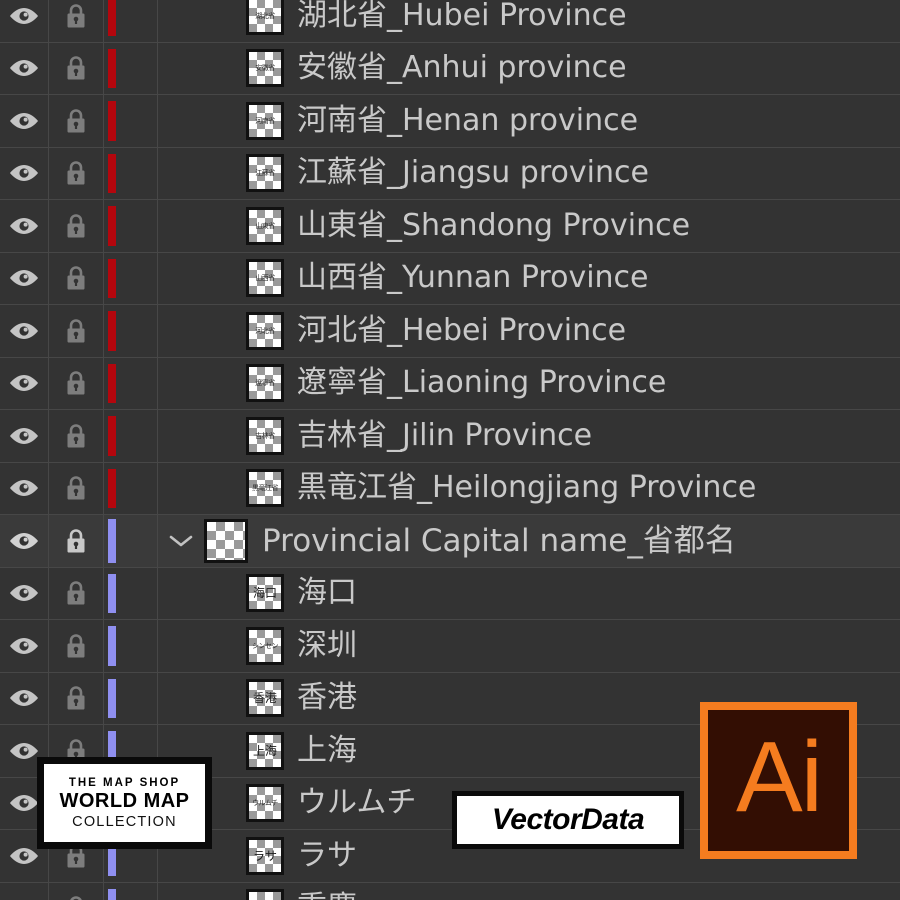 The width and height of the screenshot is (900, 900). What do you see at coordinates (265, 120) in the screenshot?
I see `layer-thumbnail: 河南省` at bounding box center [265, 120].